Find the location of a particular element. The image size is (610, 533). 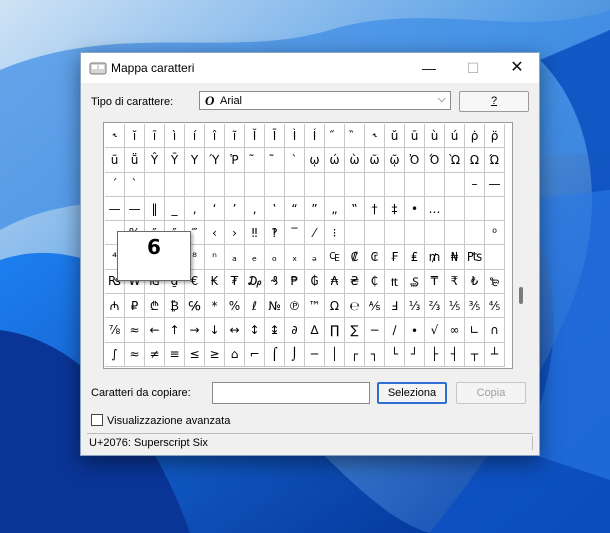

char-cell: ₧ is located at coordinates (475, 257).